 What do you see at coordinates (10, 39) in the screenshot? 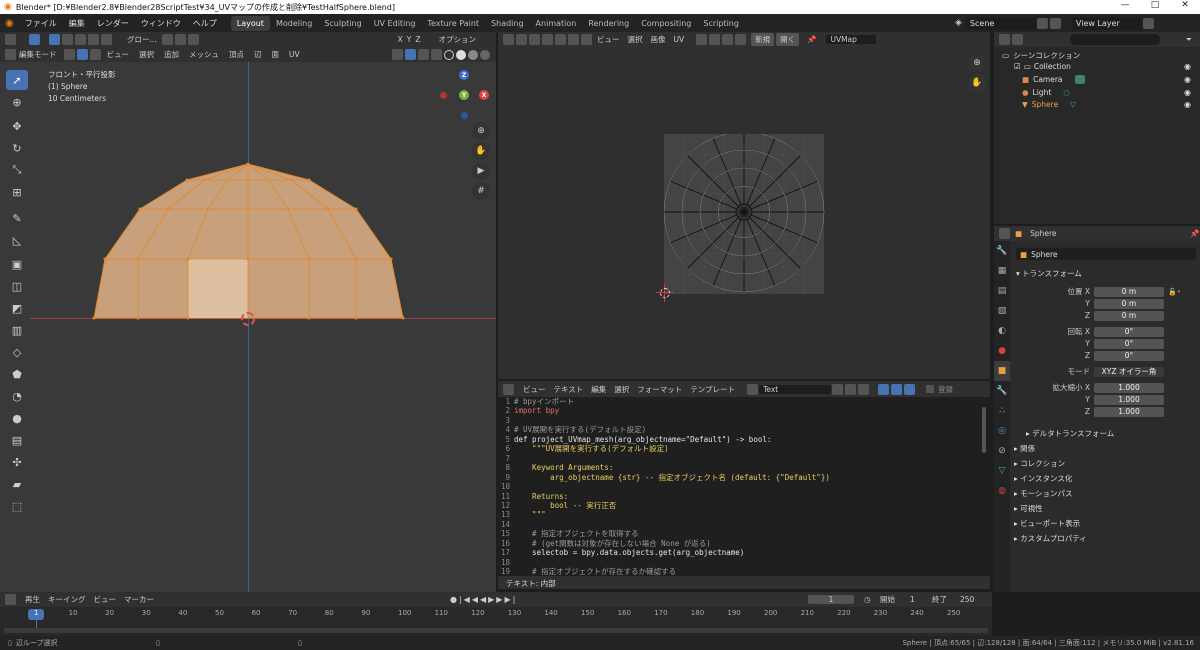
I see `editor-type-icon` at bounding box center [10, 39].